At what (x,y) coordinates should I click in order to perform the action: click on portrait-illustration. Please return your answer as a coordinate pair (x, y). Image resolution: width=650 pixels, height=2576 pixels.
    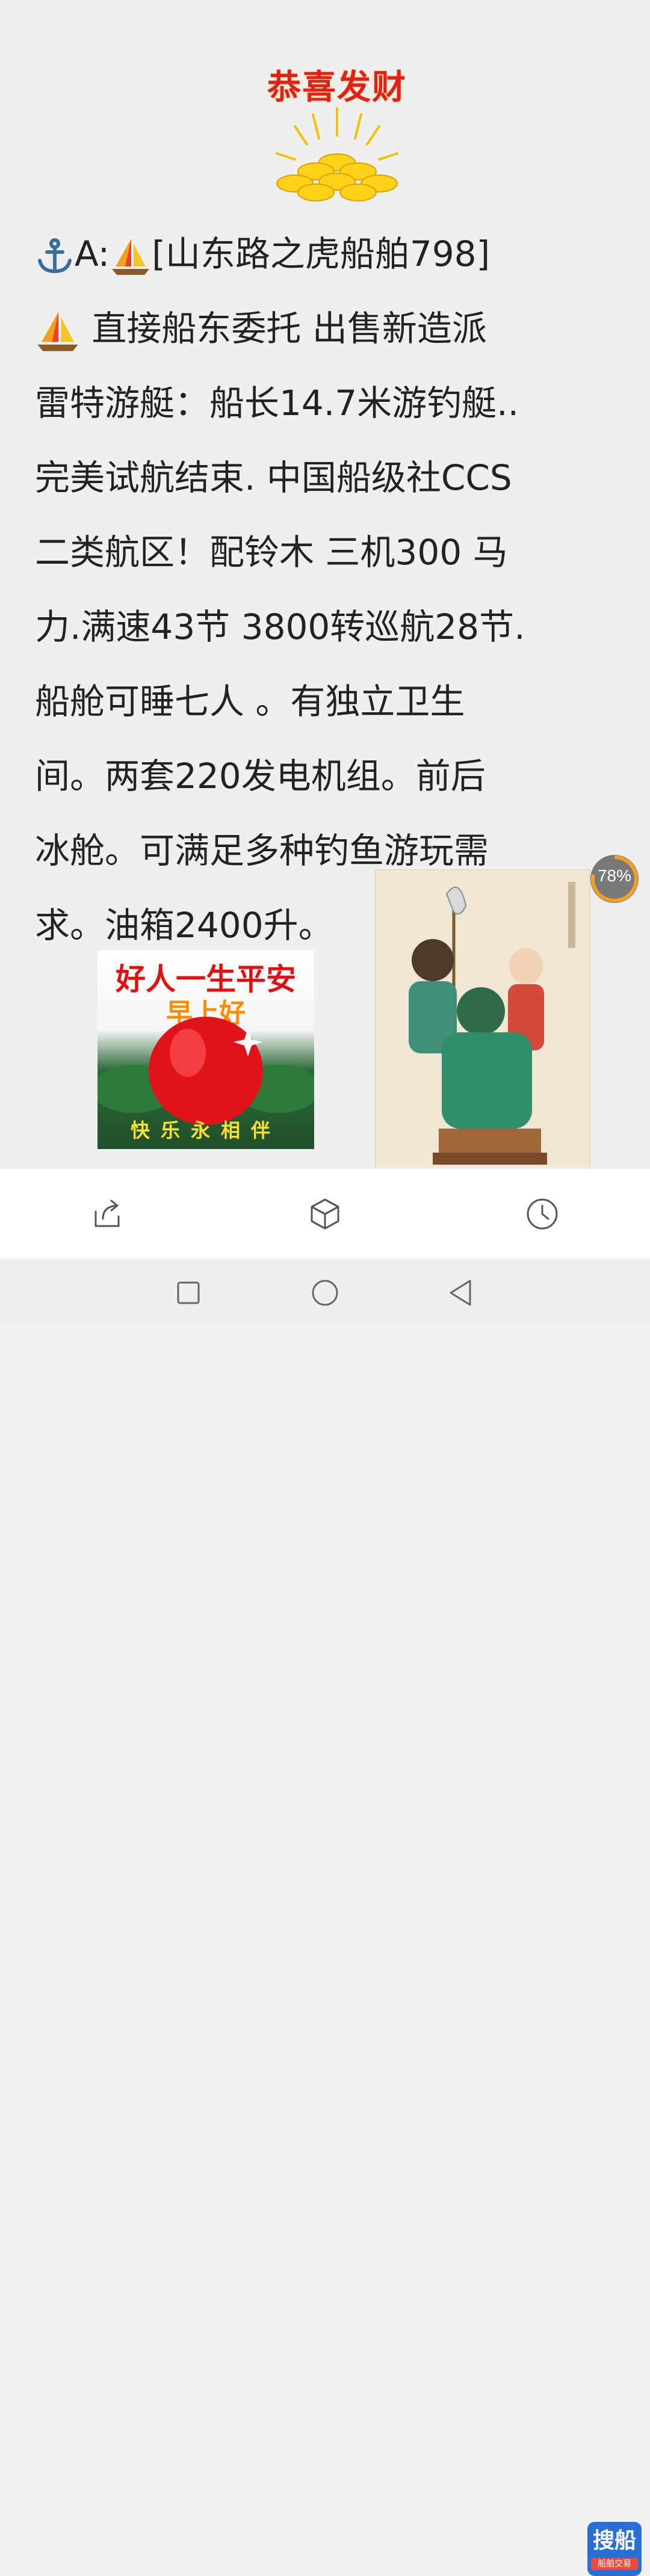
    Looking at the image, I should click on (483, 1018).